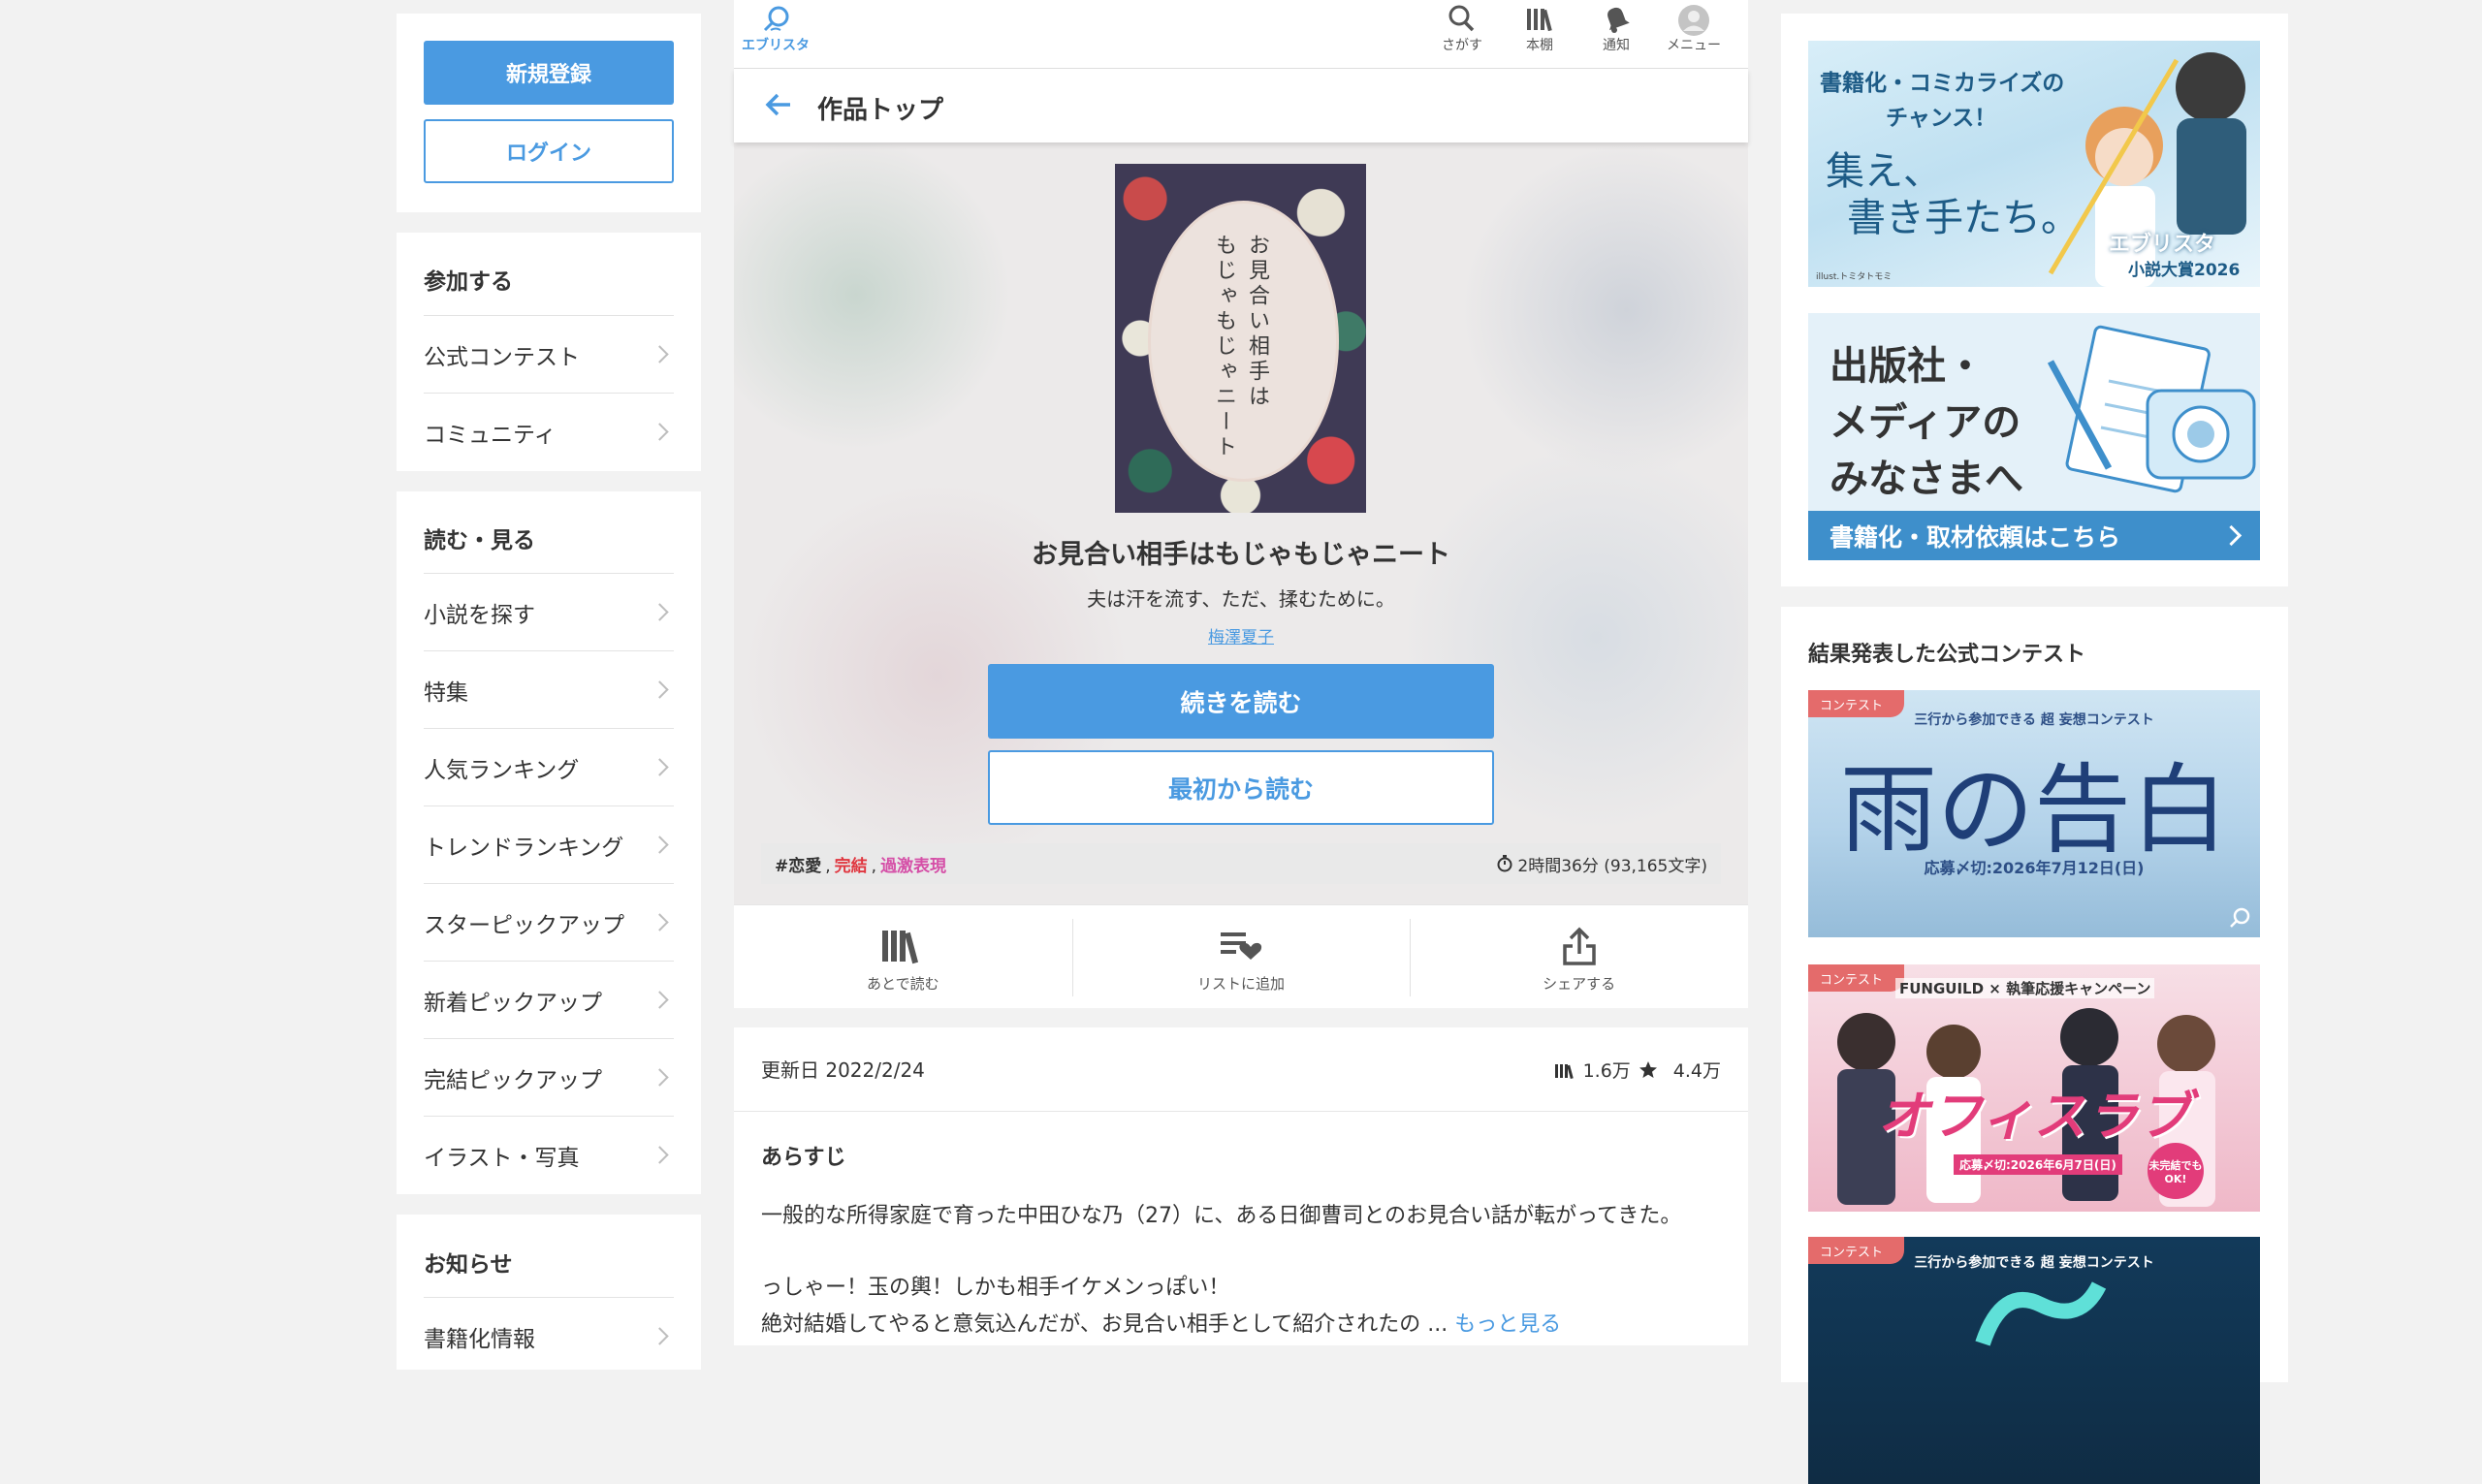 The width and height of the screenshot is (2482, 1484). Describe the element at coordinates (513, 1080) in the screenshot. I see `sidebar-item-label: 完結ピックアップ` at that location.